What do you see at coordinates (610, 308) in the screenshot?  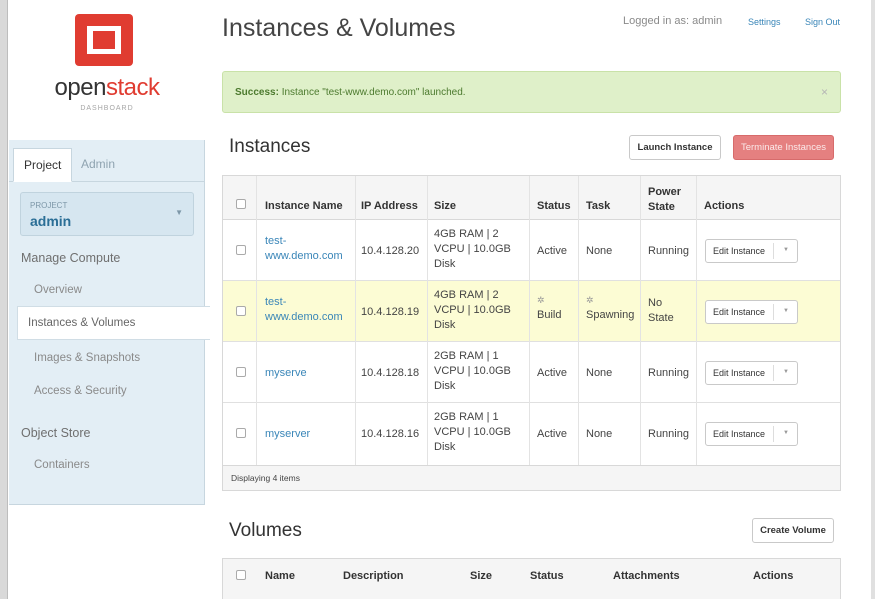 I see `instance-task-cell: ✲ Spawning` at bounding box center [610, 308].